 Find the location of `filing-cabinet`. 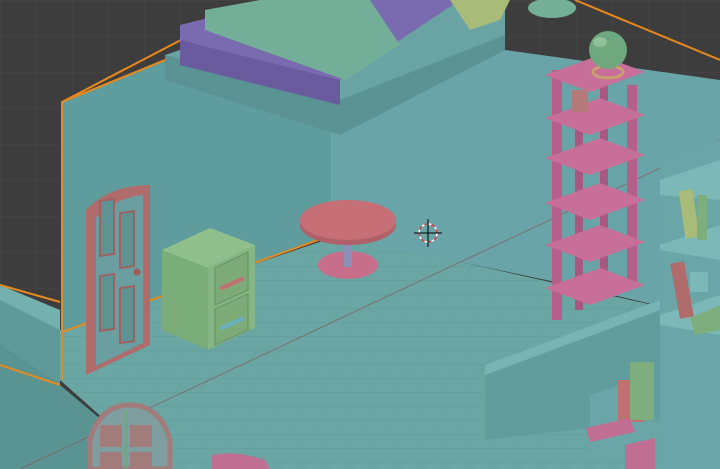

filing-cabinet is located at coordinates (208, 289).